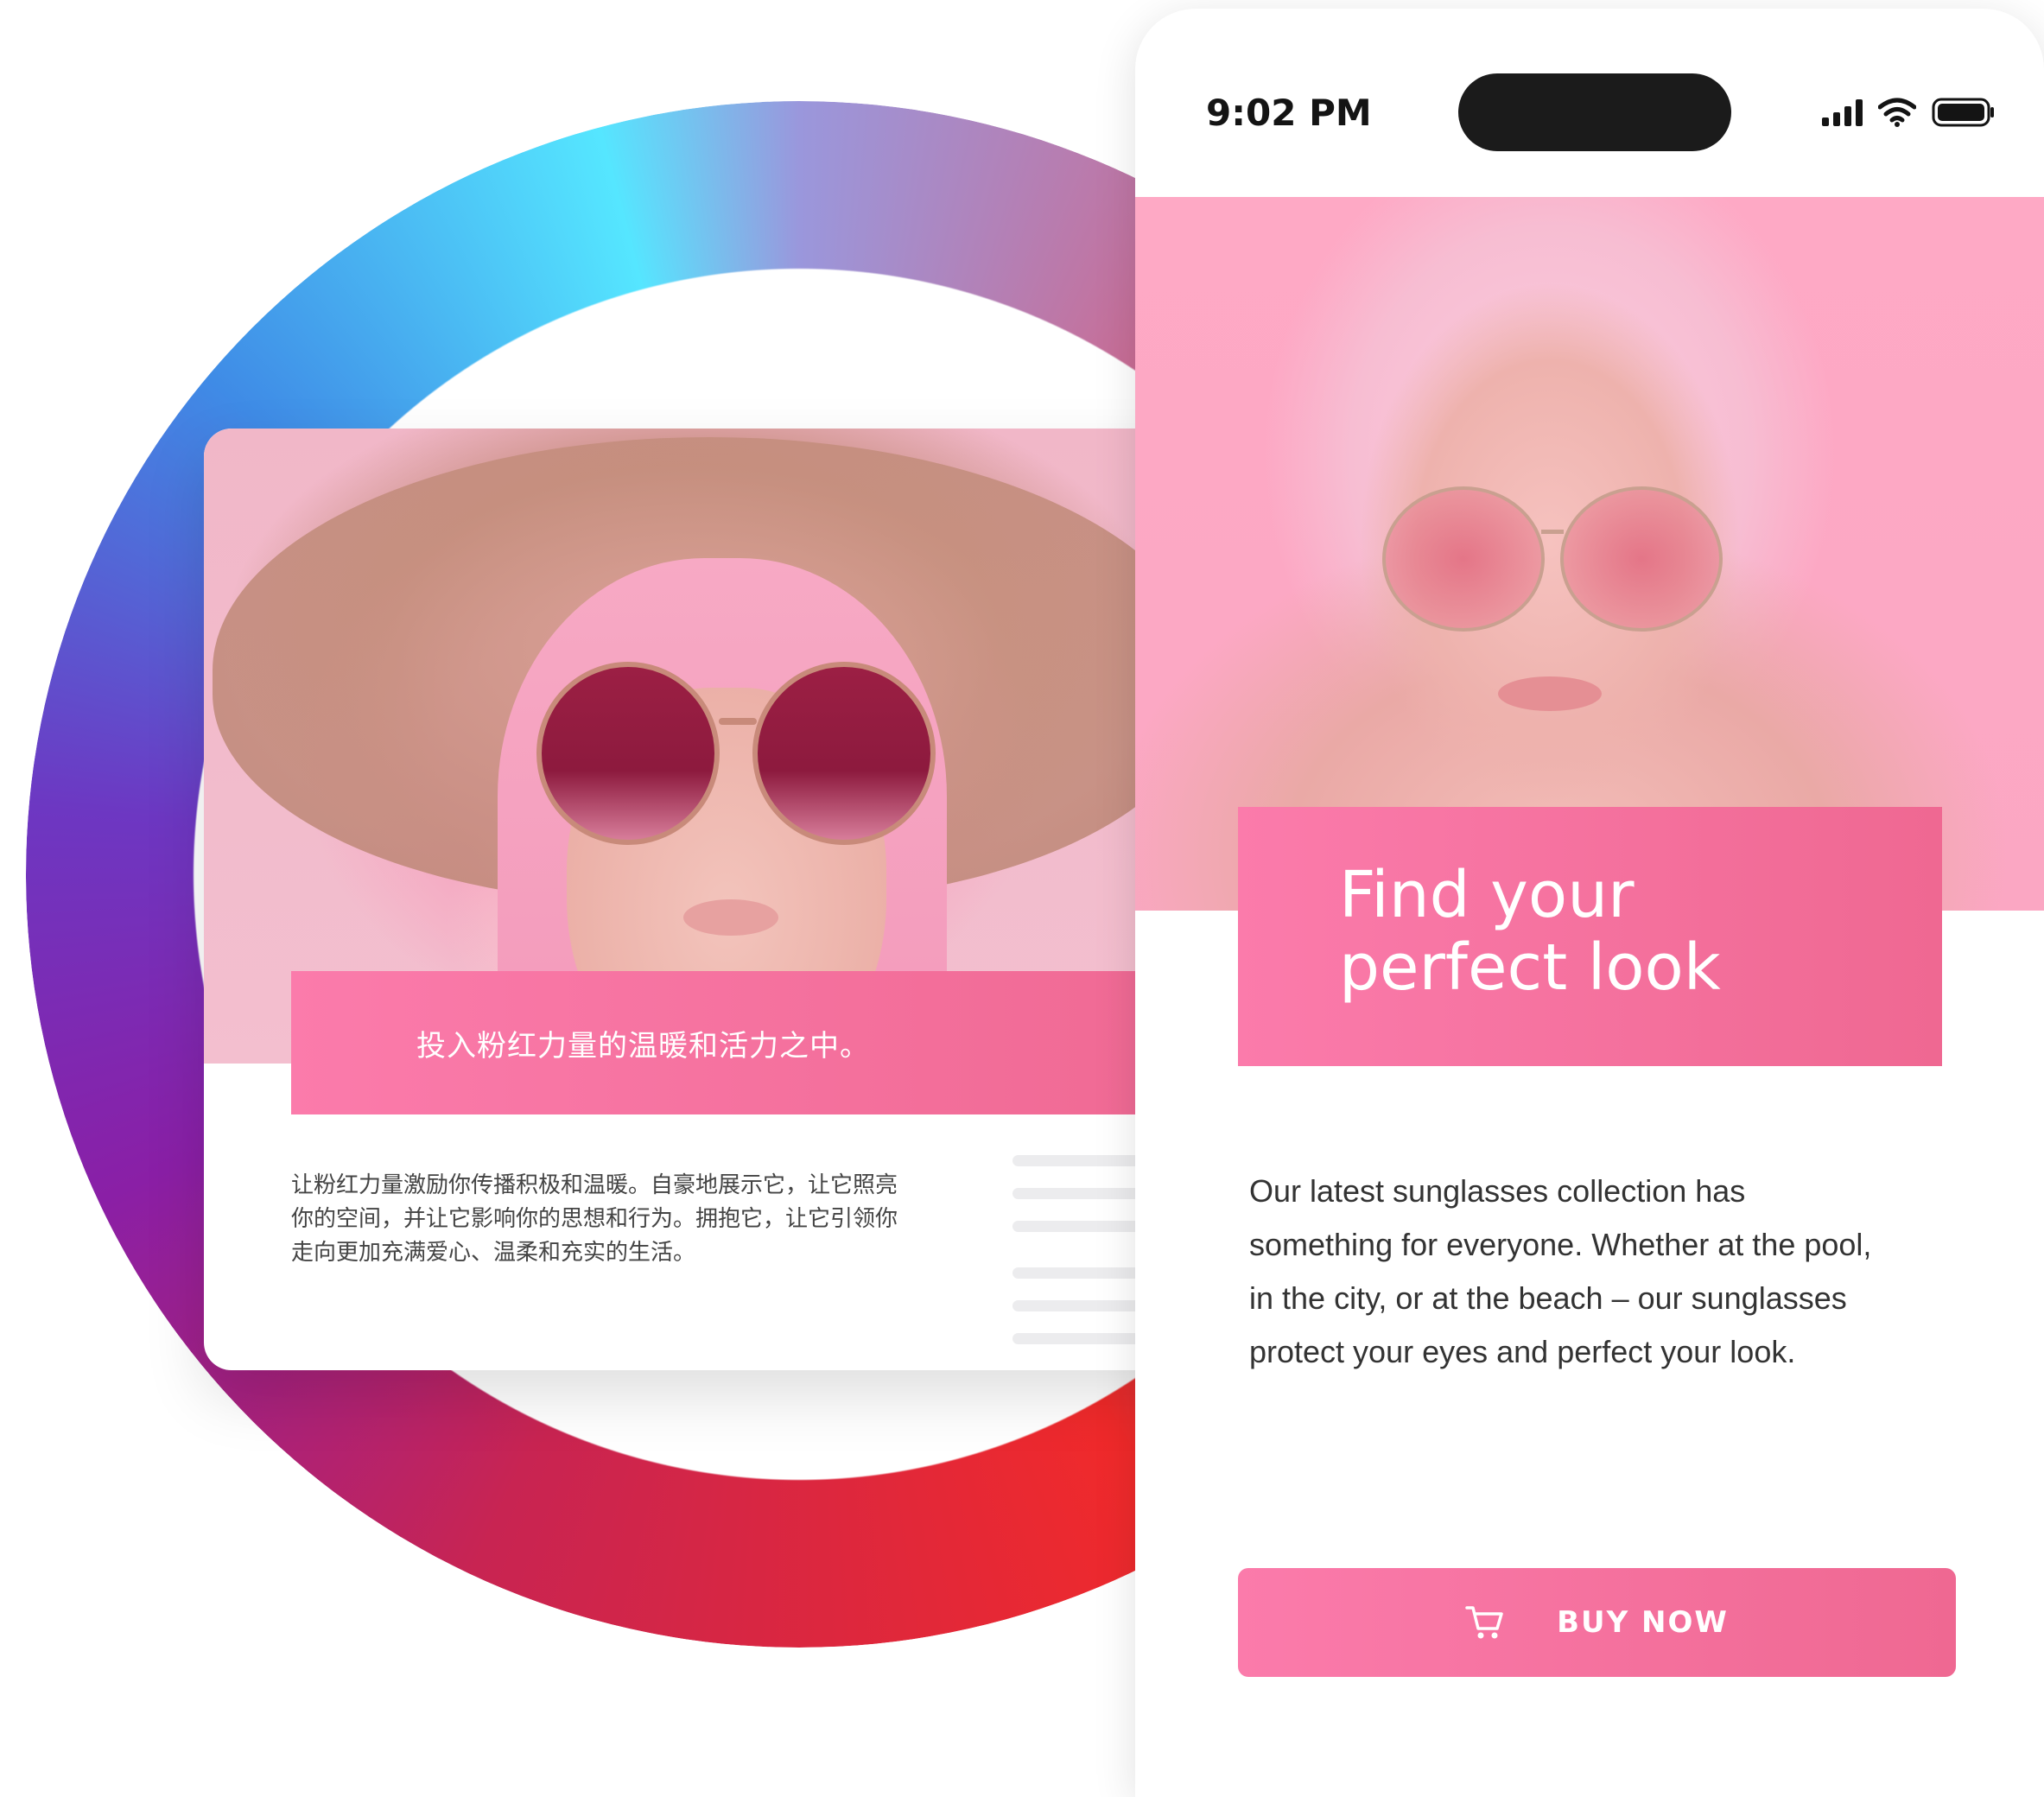 Image resolution: width=2044 pixels, height=1797 pixels. Describe the element at coordinates (1594, 112) in the screenshot. I see `dynamic-island` at that location.